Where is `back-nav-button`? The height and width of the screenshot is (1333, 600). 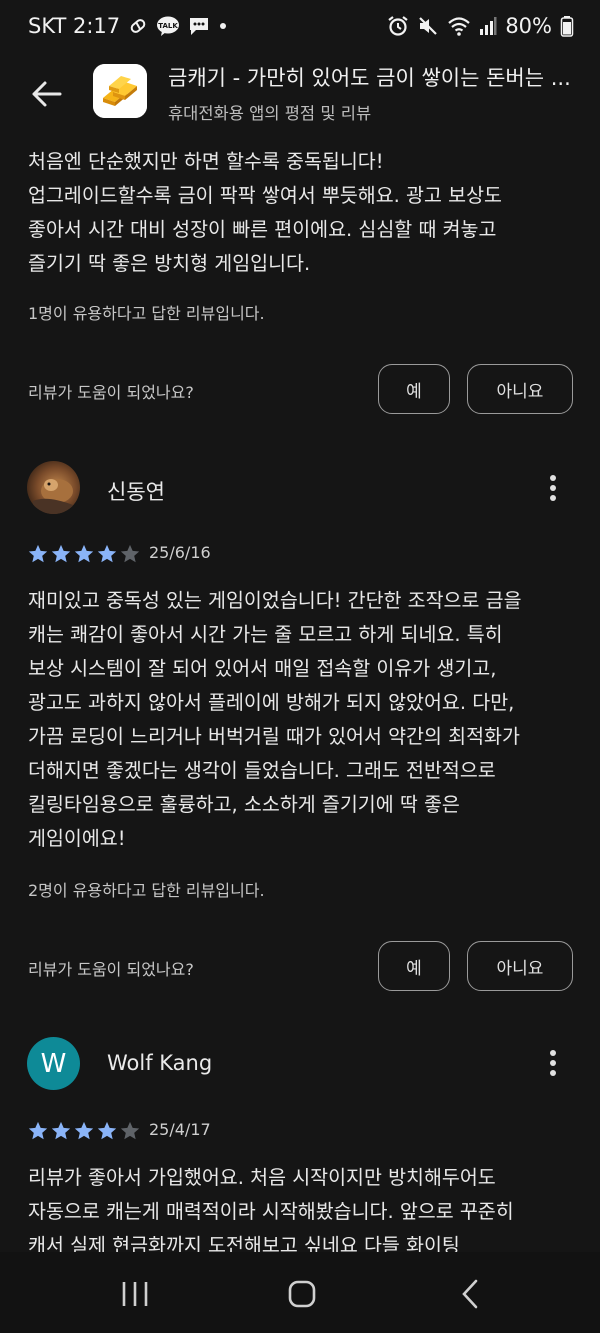 back-nav-button is located at coordinates (470, 1294).